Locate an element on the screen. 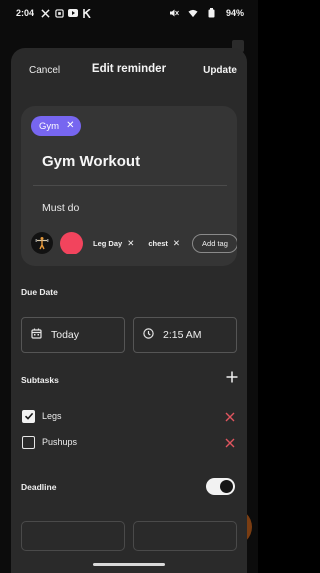 The width and height of the screenshot is (320, 573). app-icon is located at coordinates (59, 13).